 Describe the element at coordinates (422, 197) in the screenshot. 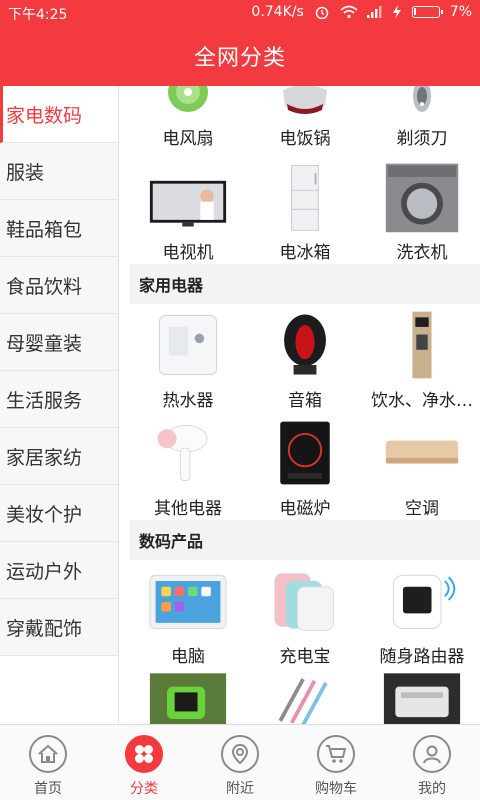

I see `washing-machine-image` at that location.